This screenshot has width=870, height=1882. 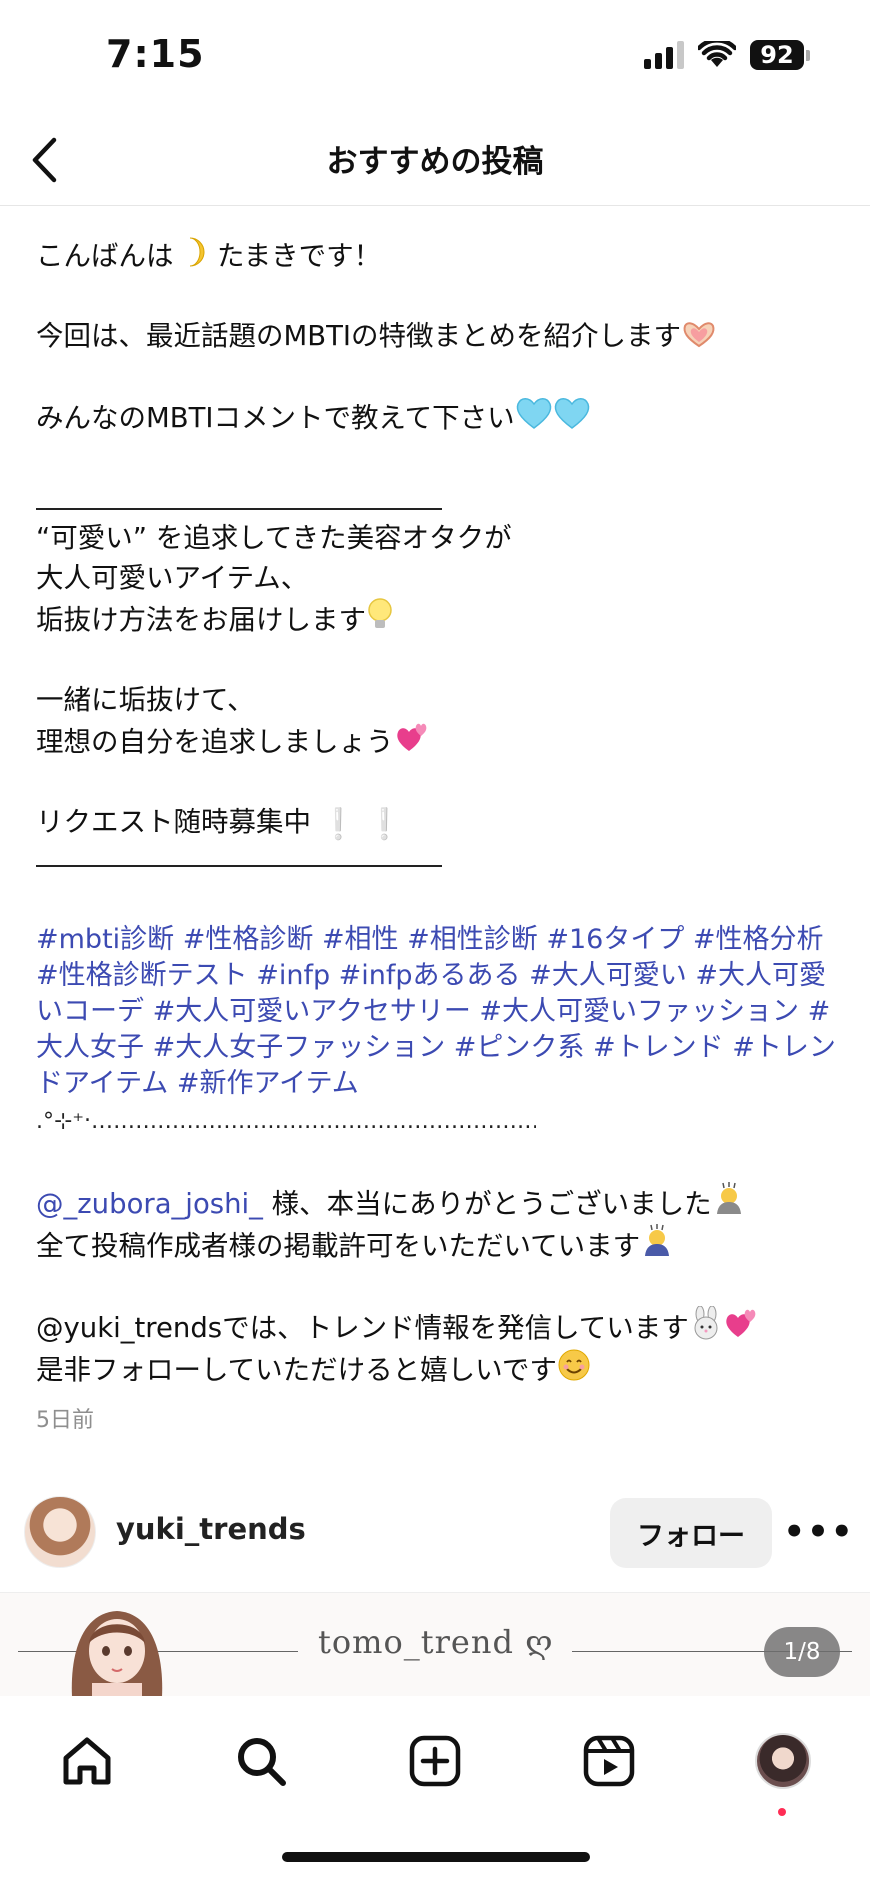 I want to click on status-icons: 92, so click(x=727, y=55).